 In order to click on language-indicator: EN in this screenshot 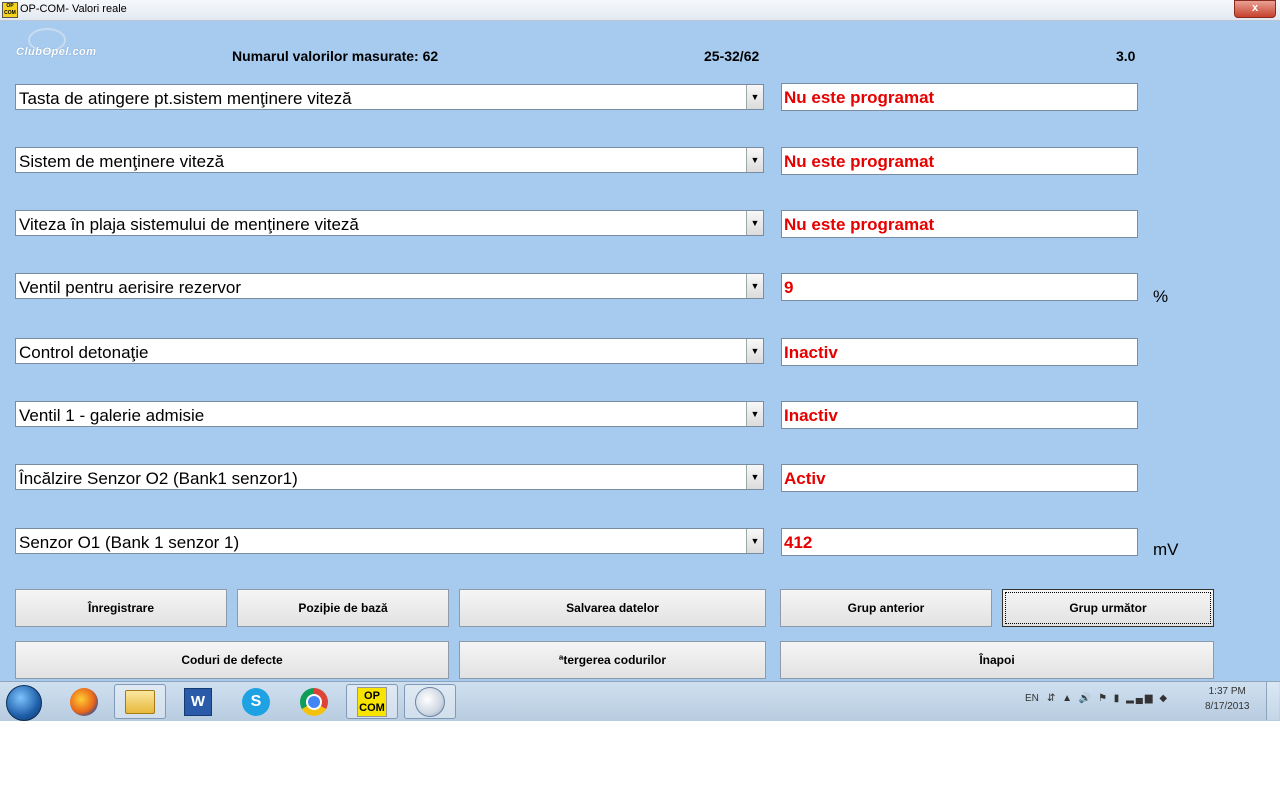, I will do `click(1032, 698)`.